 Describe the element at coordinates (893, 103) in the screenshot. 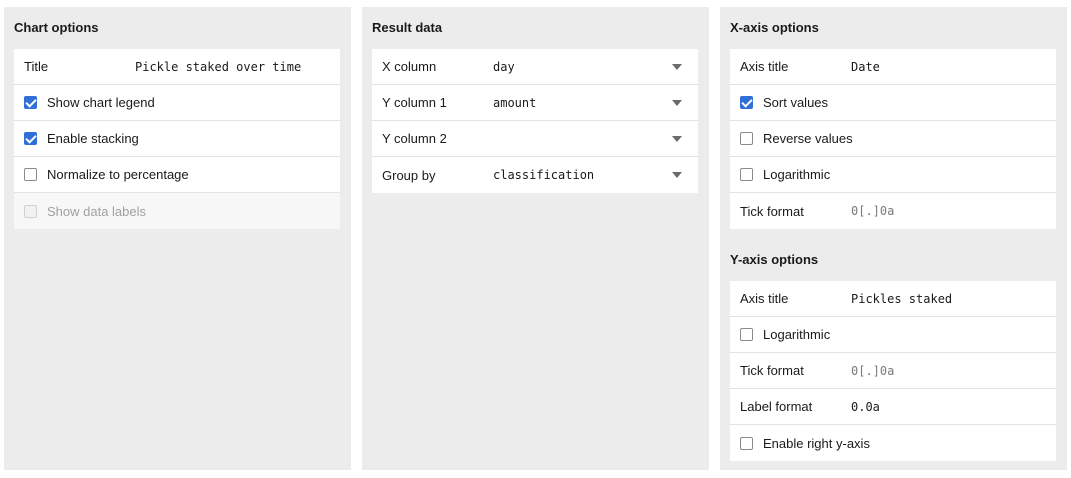

I see `sort-values-row: Sort values` at that location.